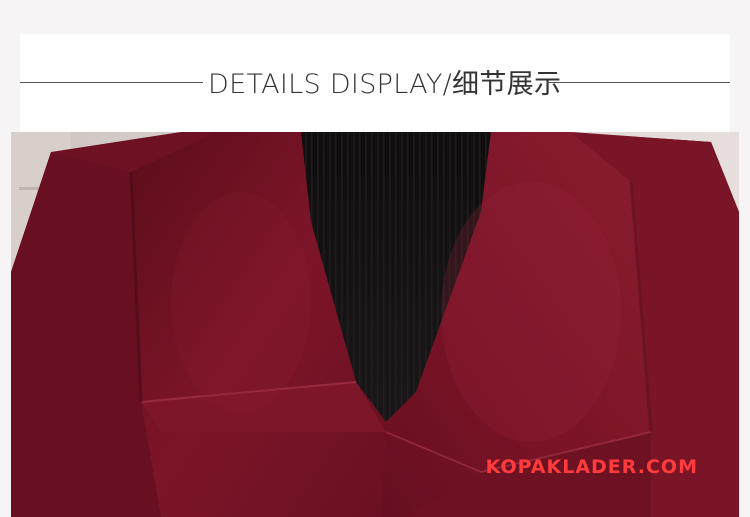  What do you see at coordinates (638, 82) in the screenshot?
I see `right-divider` at bounding box center [638, 82].